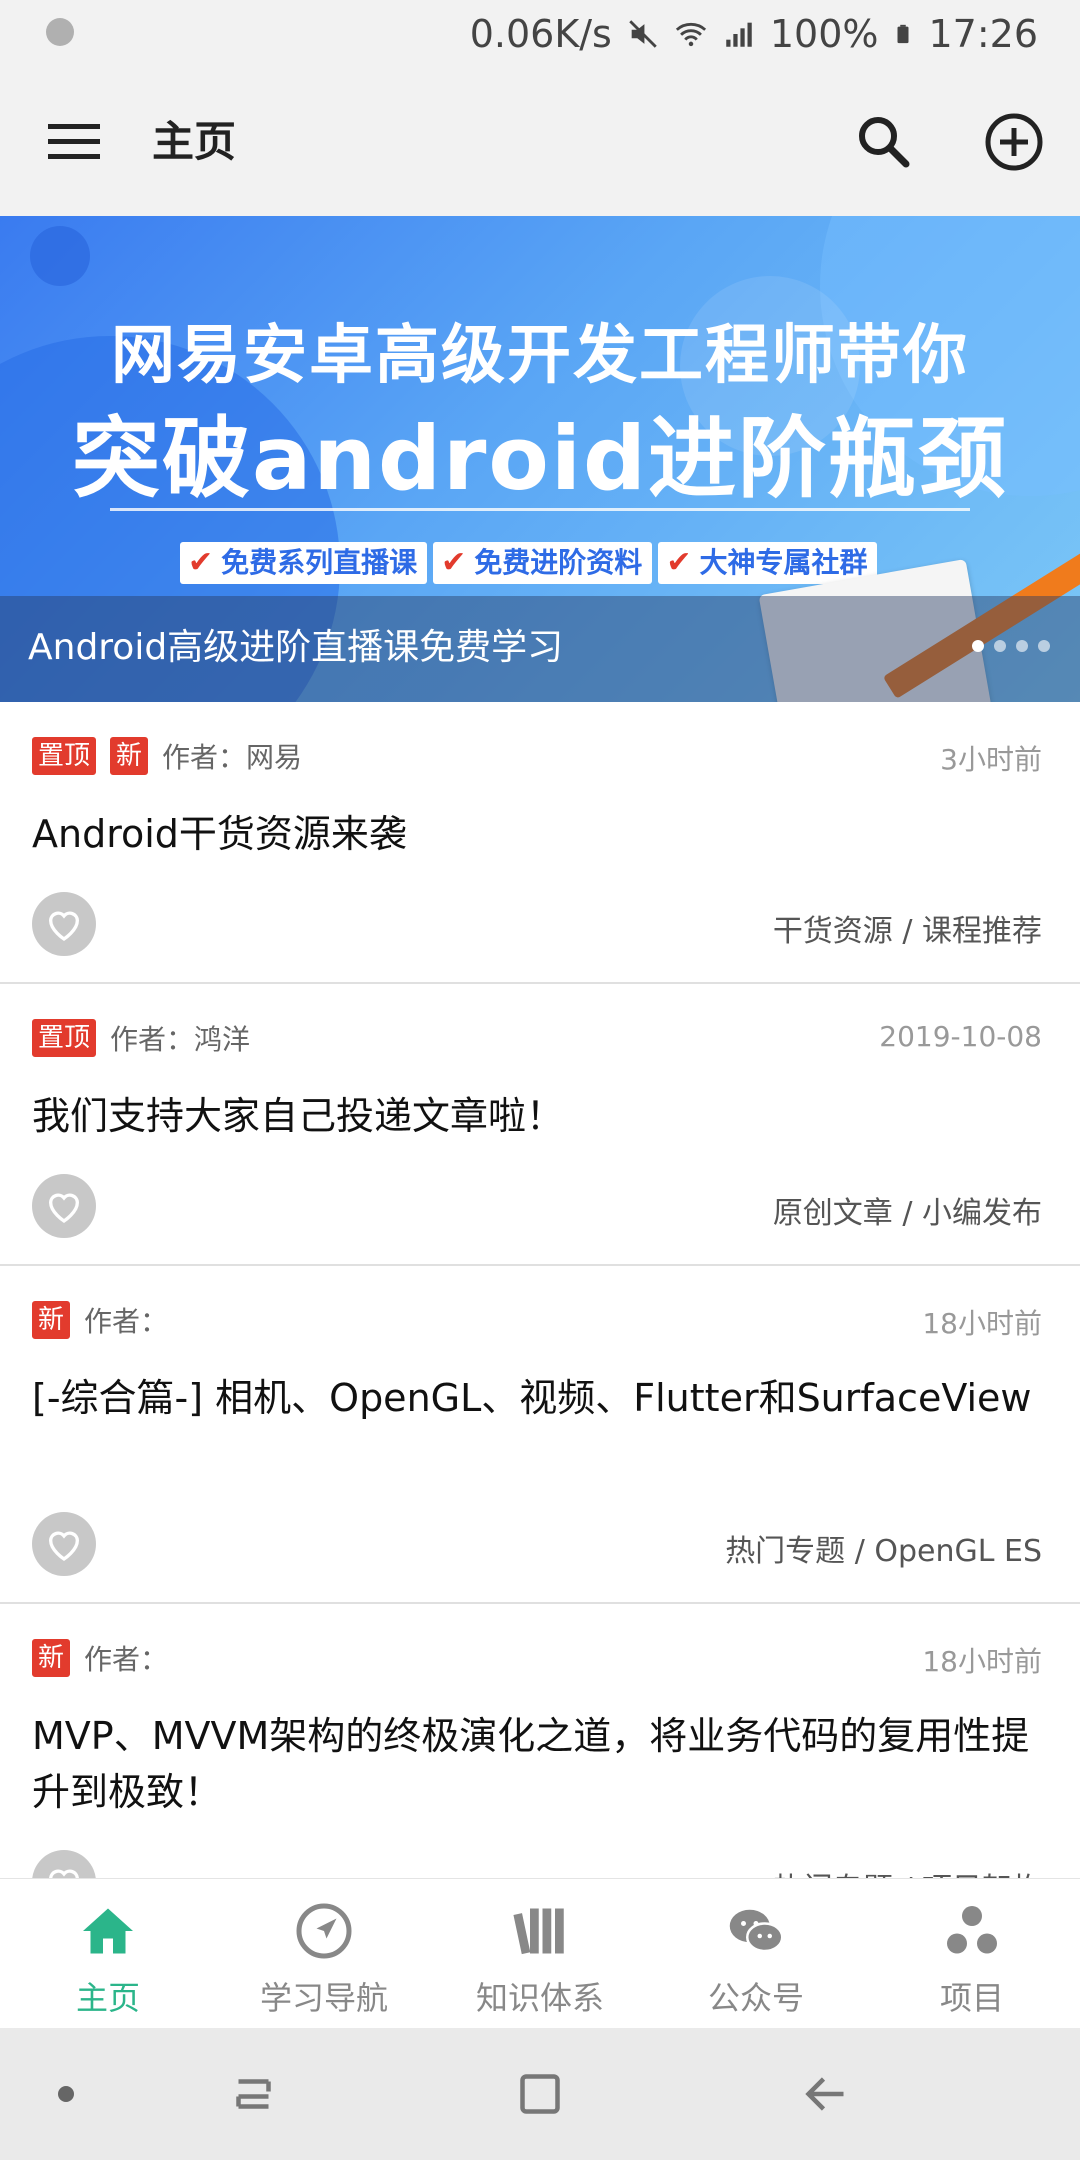  I want to click on network-speed: 0.06K/s, so click(540, 34).